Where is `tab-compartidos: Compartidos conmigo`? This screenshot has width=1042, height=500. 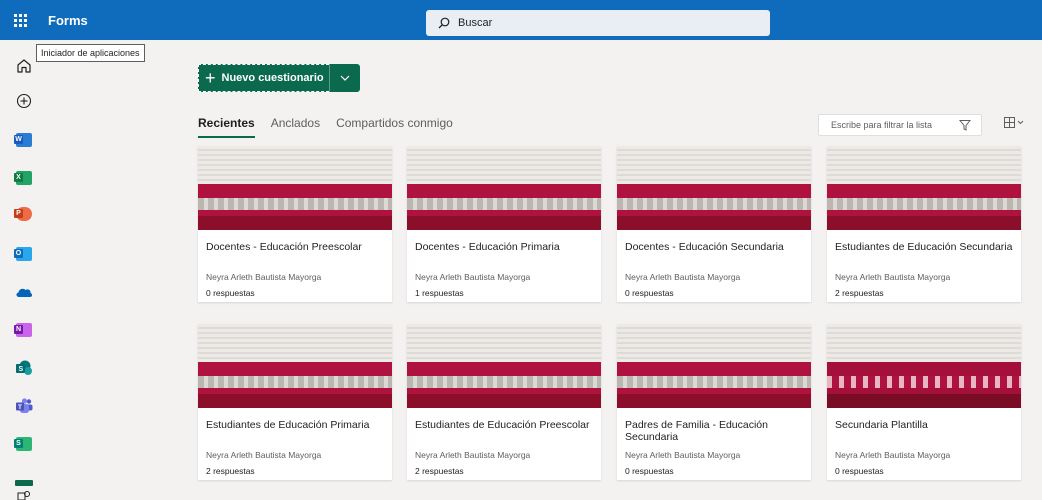
tab-compartidos: Compartidos conmigo is located at coordinates (394, 127).